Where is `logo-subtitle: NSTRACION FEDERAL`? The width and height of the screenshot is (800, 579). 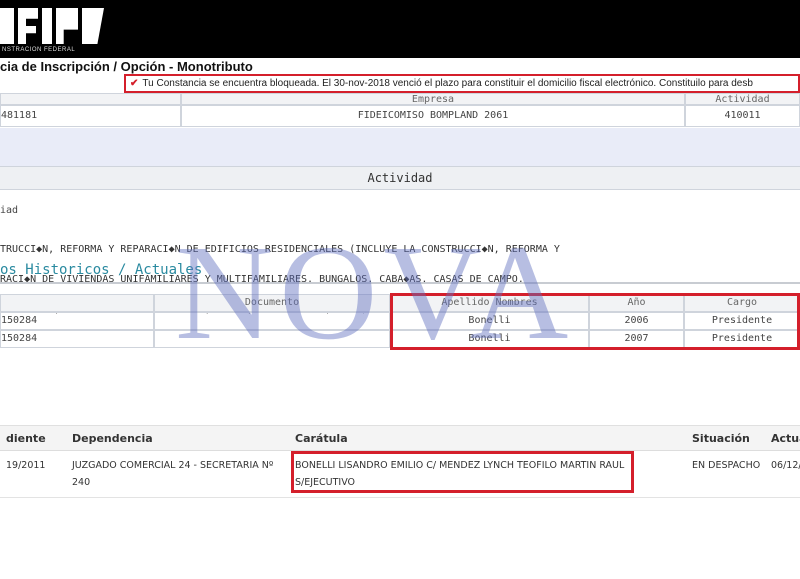
logo-subtitle: NSTRACION FEDERAL is located at coordinates (39, 50).